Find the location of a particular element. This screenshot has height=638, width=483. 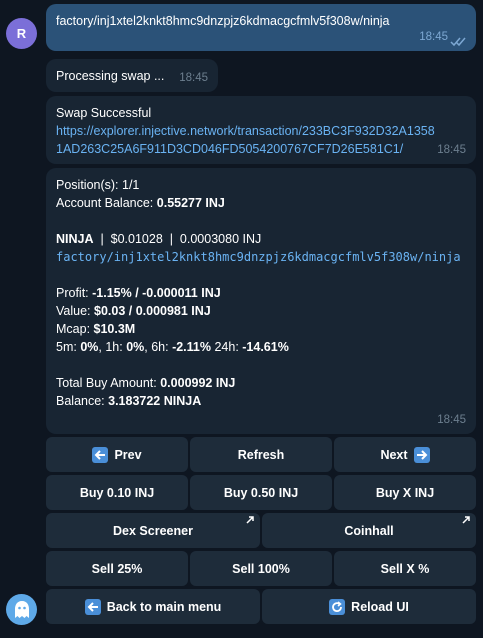

sell-25-button: Sell 25% is located at coordinates (117, 568).